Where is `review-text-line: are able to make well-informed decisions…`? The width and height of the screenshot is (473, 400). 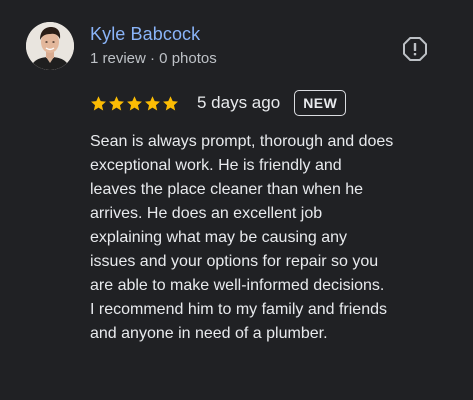 review-text-line: are able to make well-informed decisions… is located at coordinates (237, 285).